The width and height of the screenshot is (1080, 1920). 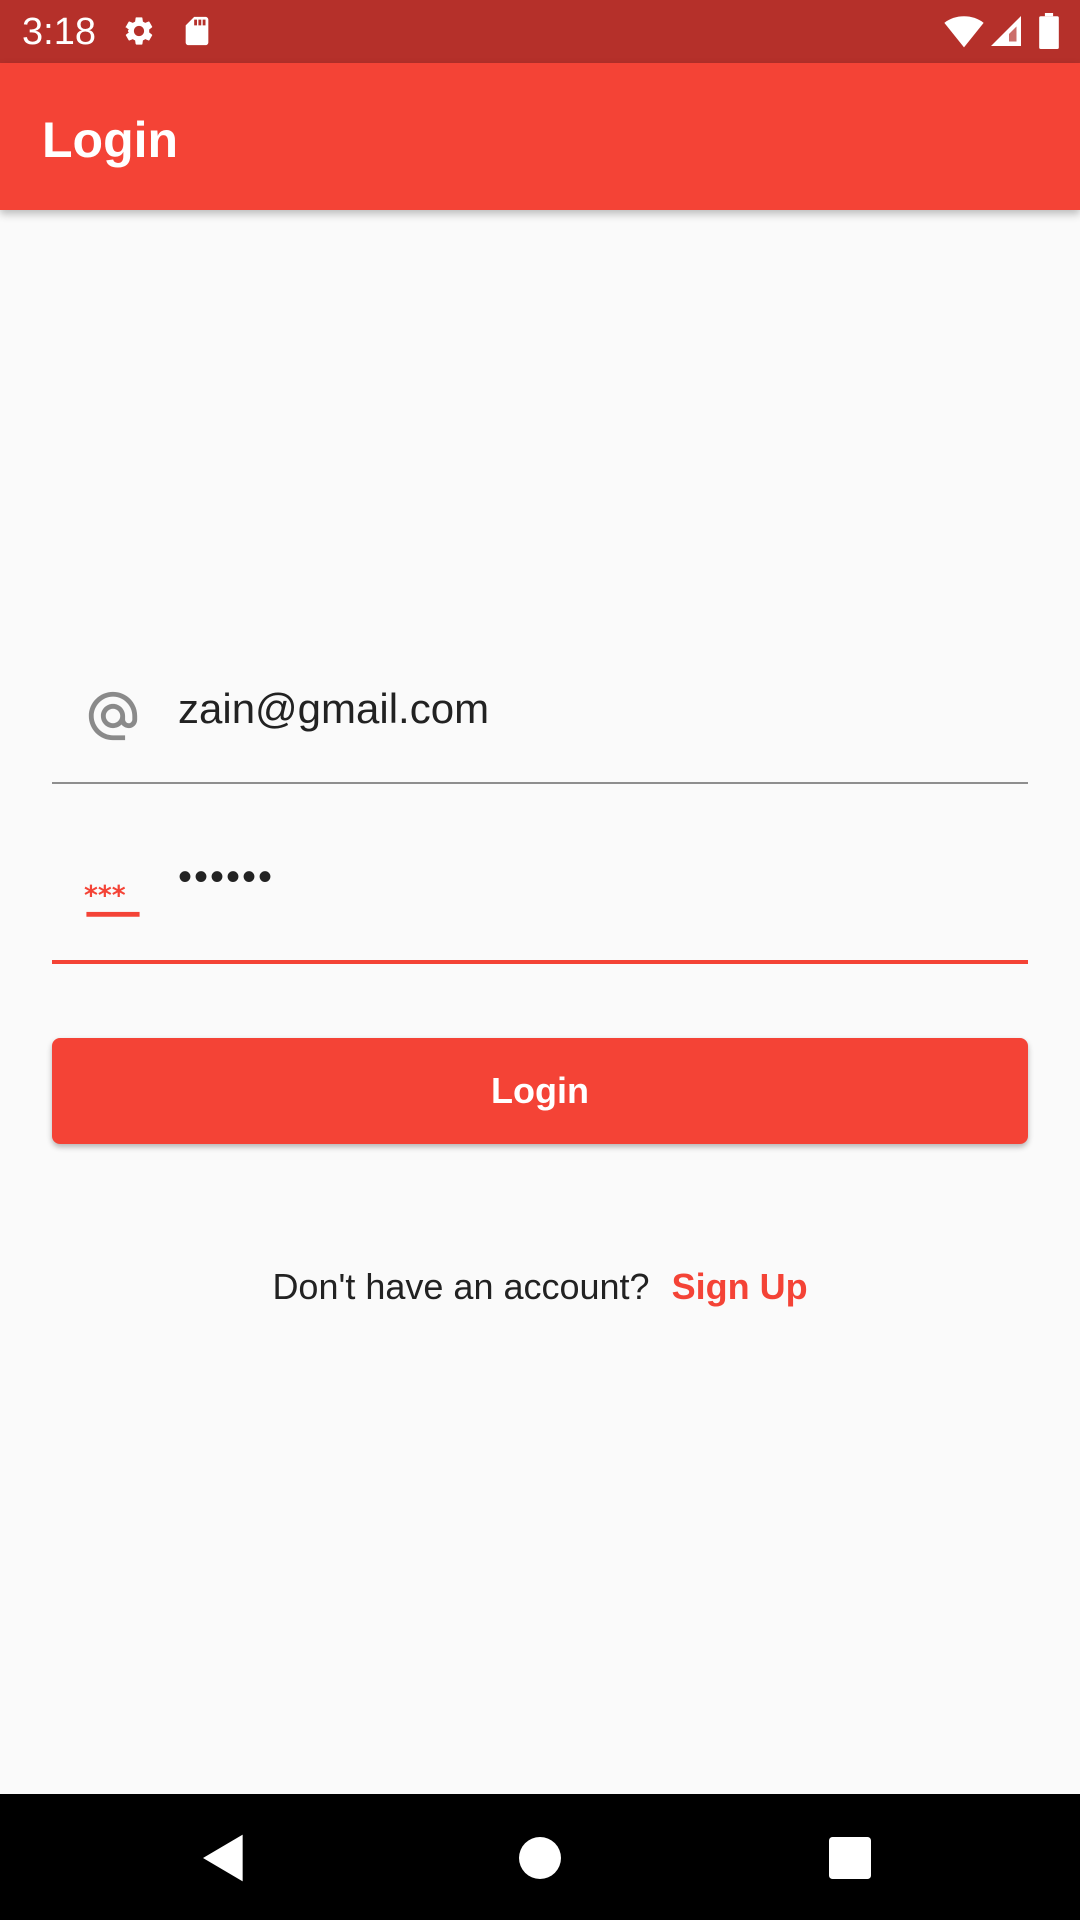 What do you see at coordinates (113, 716) in the screenshot?
I see `at-sign-icon` at bounding box center [113, 716].